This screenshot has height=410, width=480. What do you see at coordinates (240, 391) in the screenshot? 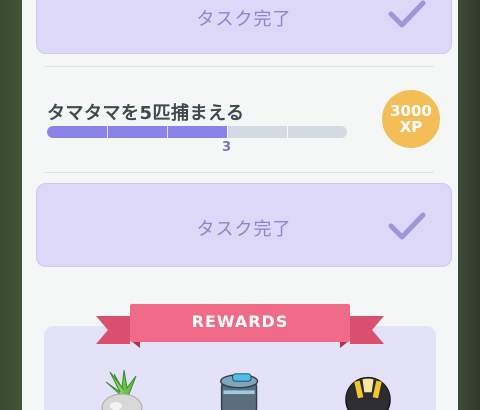
I see `potion-icon` at bounding box center [240, 391].